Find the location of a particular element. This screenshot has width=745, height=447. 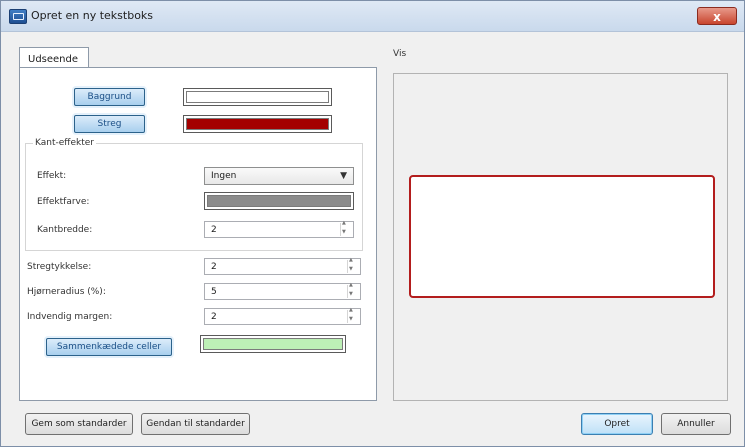

linked-cells-color-swatch is located at coordinates (273, 344).